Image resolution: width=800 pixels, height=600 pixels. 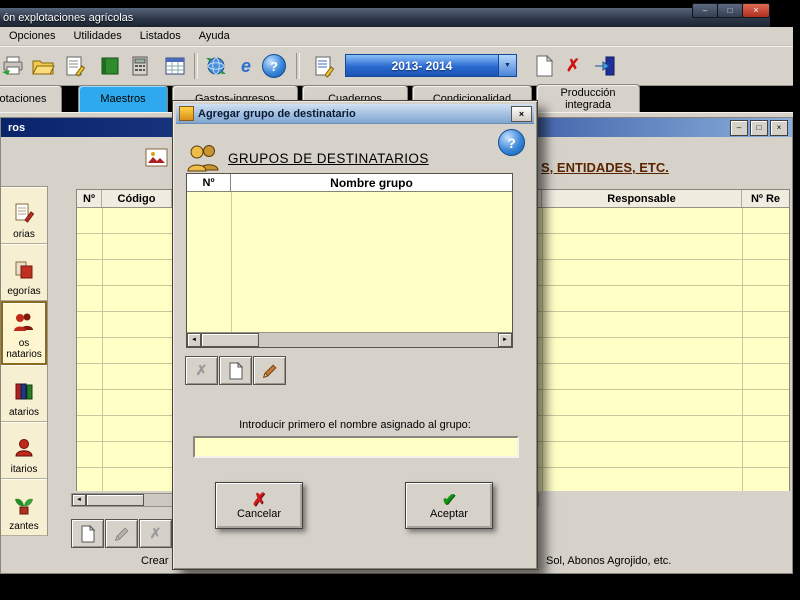 I want to click on edit-record-button, so click(x=121, y=533).